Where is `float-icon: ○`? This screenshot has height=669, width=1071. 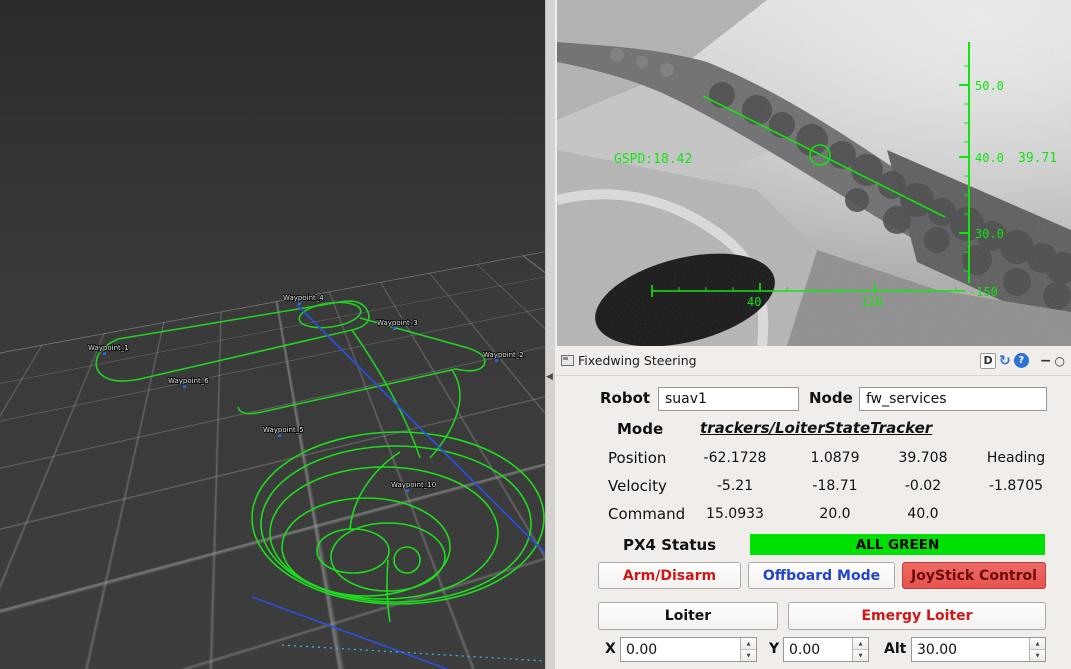 float-icon: ○ is located at coordinates (1060, 361).